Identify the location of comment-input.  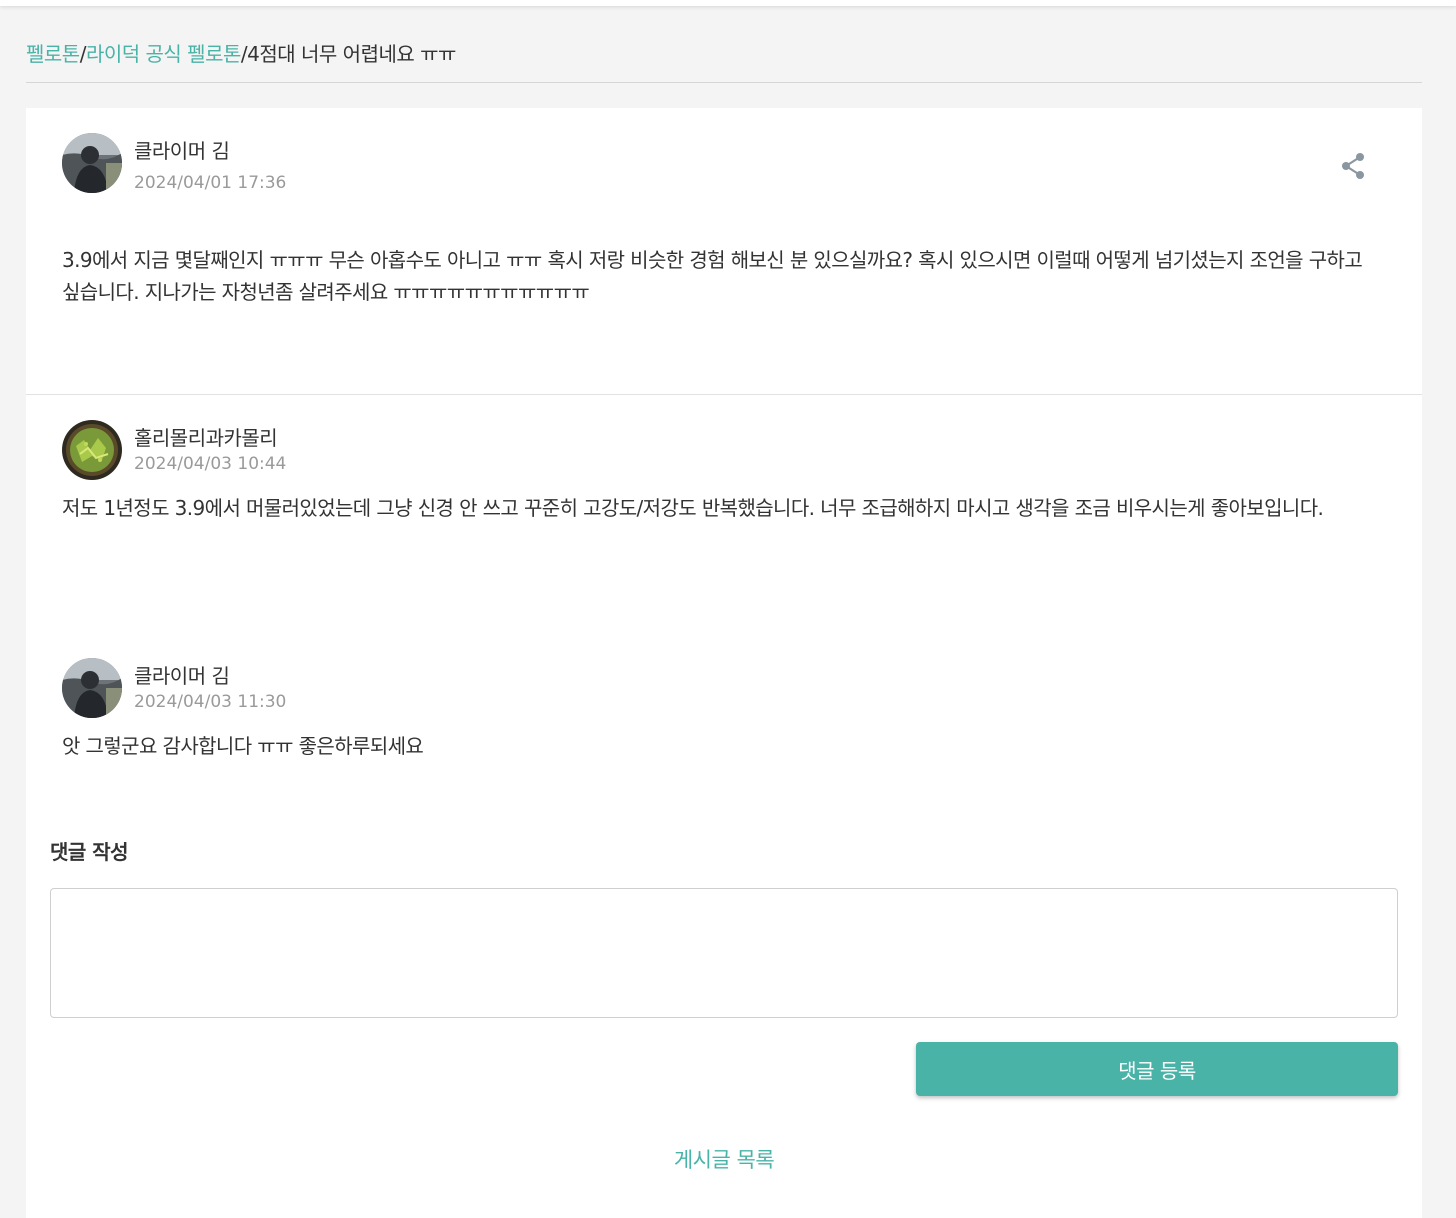
(724, 953).